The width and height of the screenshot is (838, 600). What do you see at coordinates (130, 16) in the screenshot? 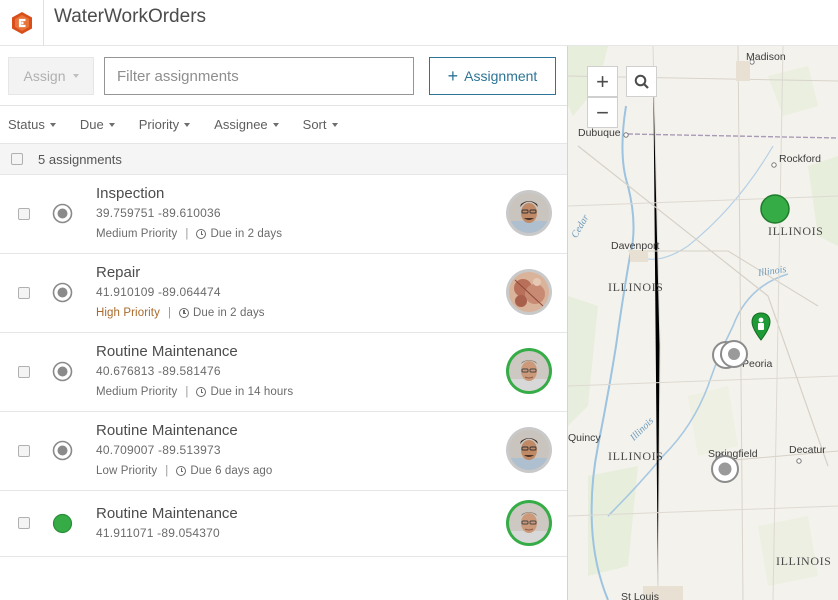
I see `app-title: WaterWorkOrders` at bounding box center [130, 16].